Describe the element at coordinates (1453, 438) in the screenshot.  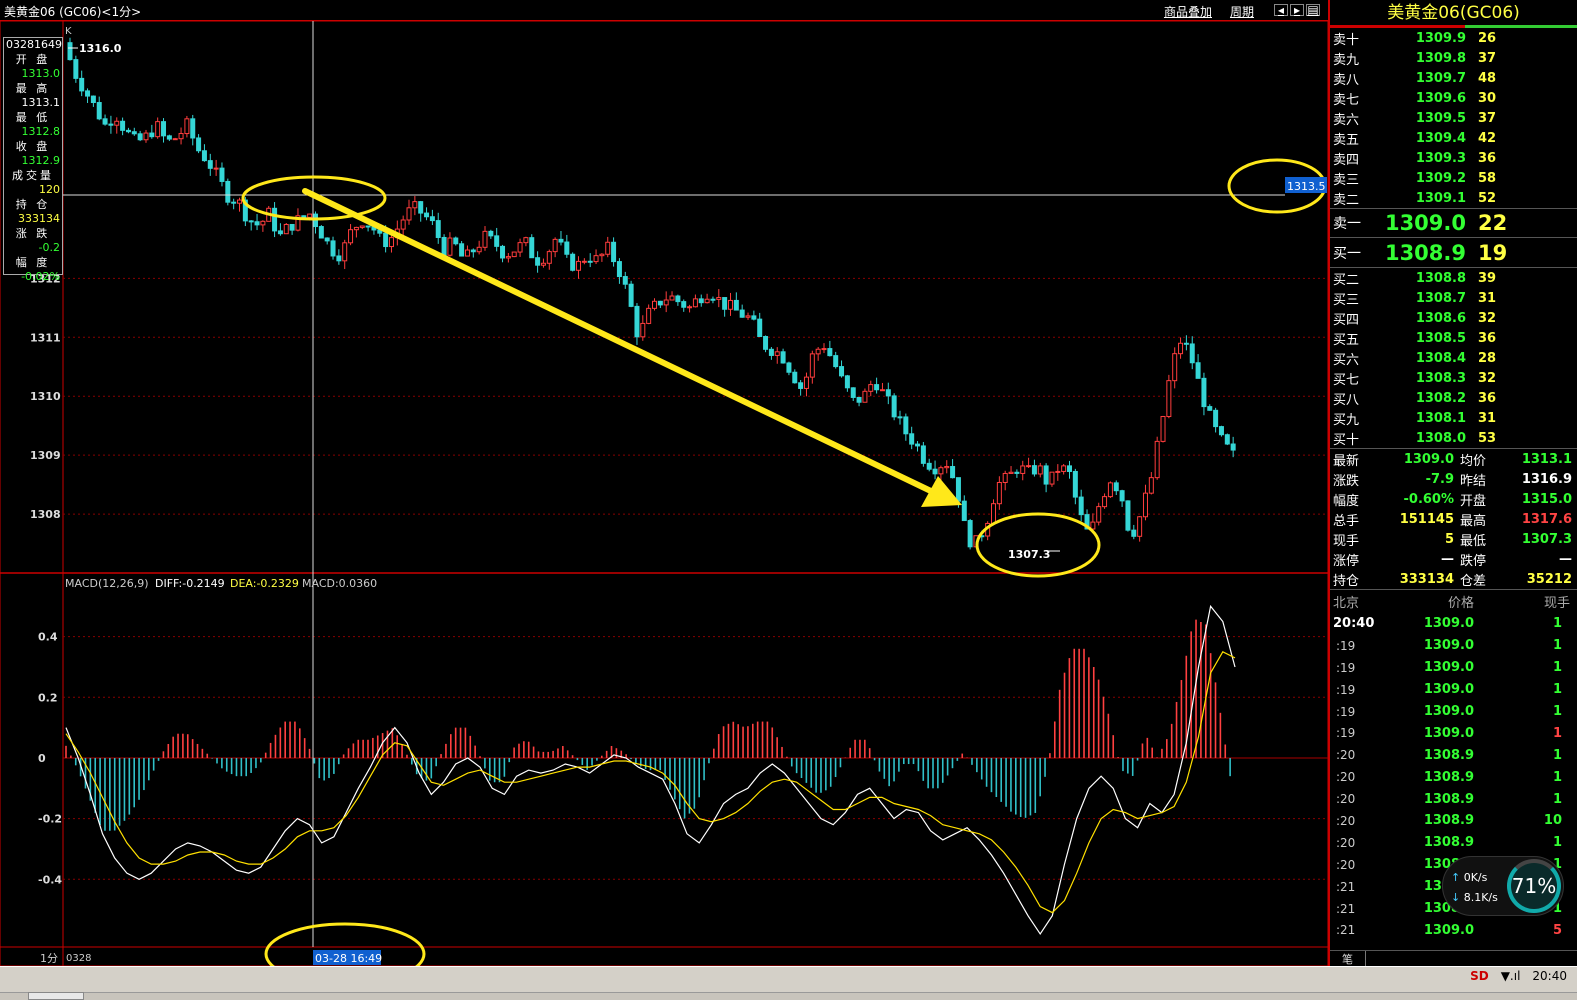
I see `bid-level-row: 买十 1308.0 53` at that location.